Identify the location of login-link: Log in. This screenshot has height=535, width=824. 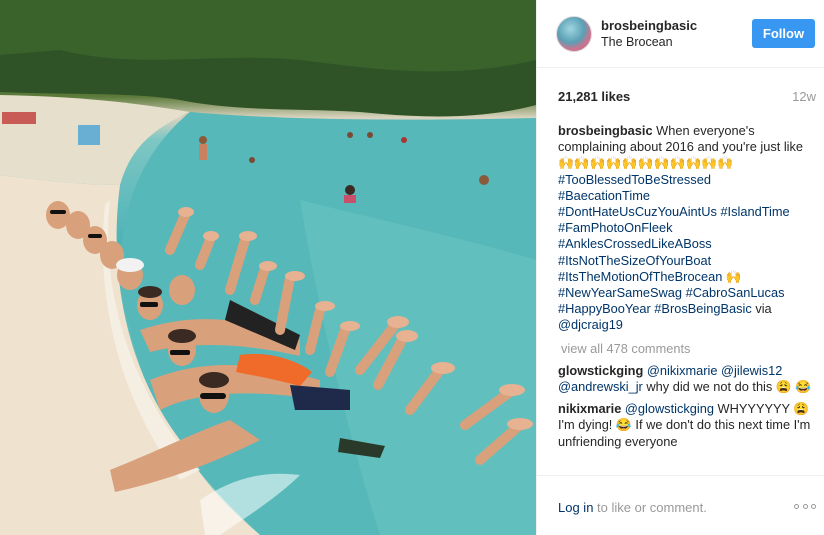
(575, 507).